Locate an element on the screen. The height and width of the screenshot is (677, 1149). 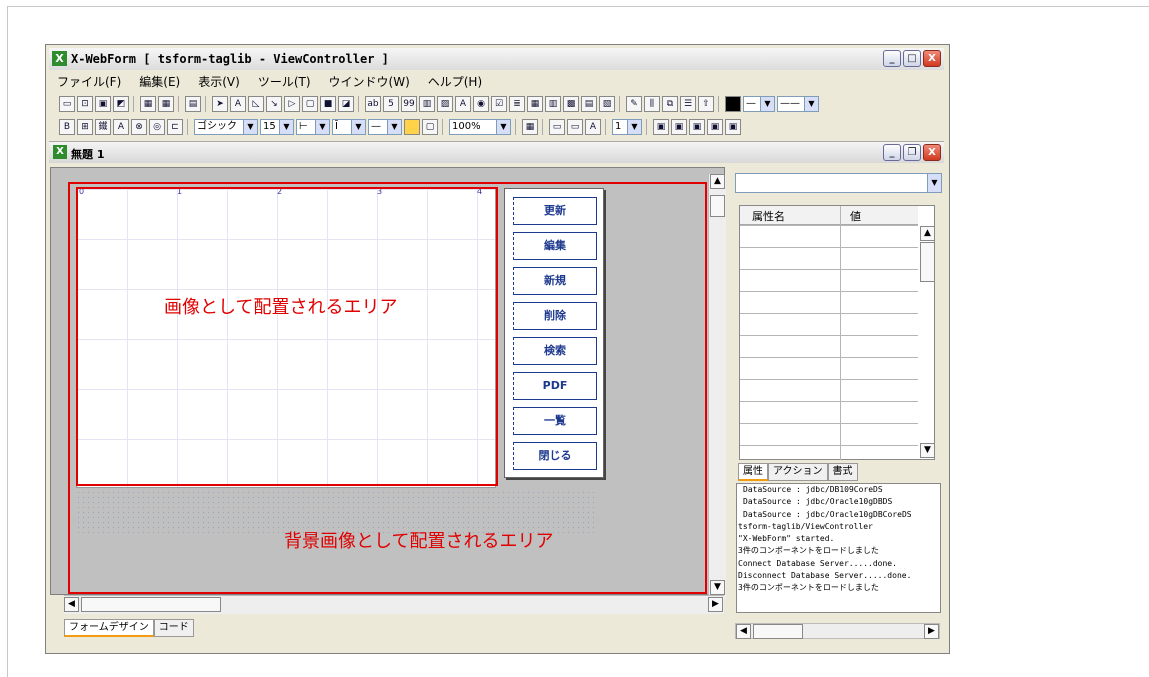
font-size-select: 15 ▼ is located at coordinates (277, 127).